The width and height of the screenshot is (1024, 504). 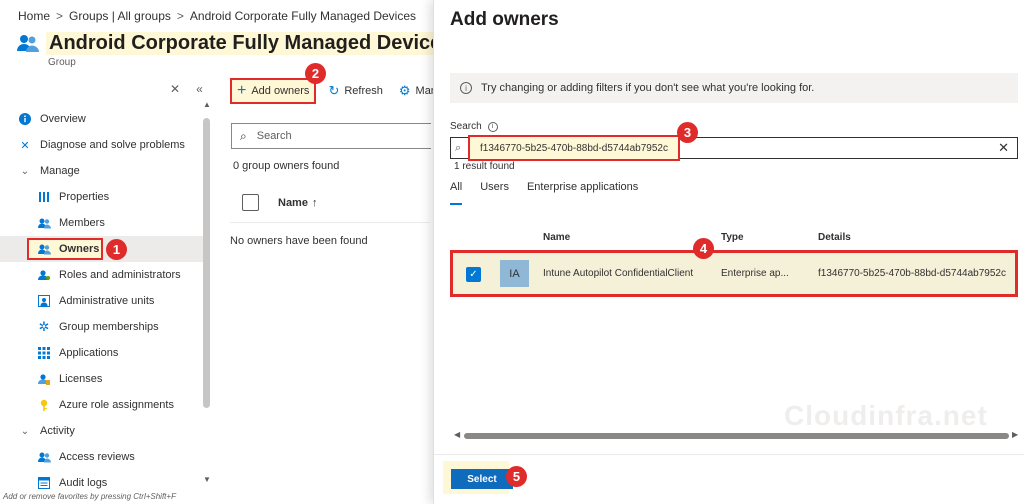 I want to click on breadcrumb-groups: Groups | All groups, so click(x=120, y=16).